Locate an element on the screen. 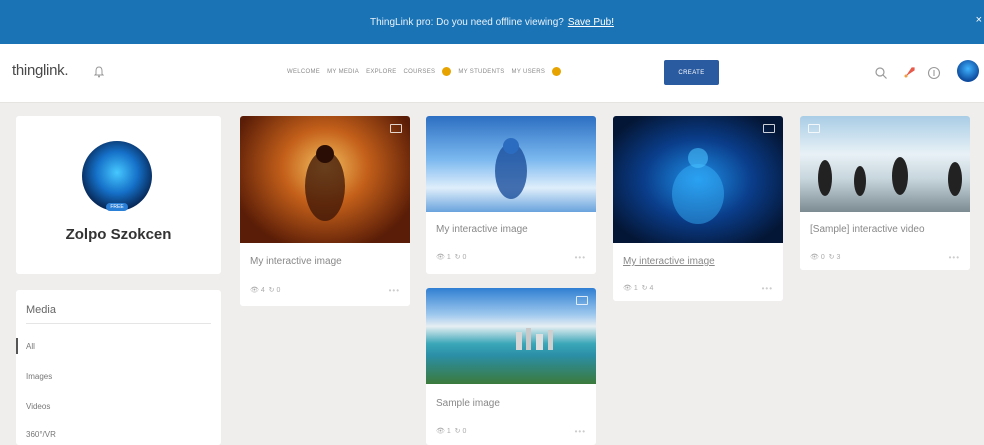  filter-images: Images is located at coordinates (39, 376).